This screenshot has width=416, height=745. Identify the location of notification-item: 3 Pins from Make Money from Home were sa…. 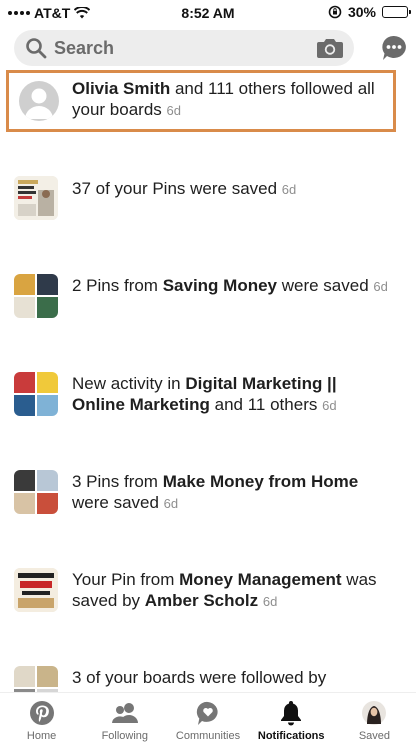
(209, 493).